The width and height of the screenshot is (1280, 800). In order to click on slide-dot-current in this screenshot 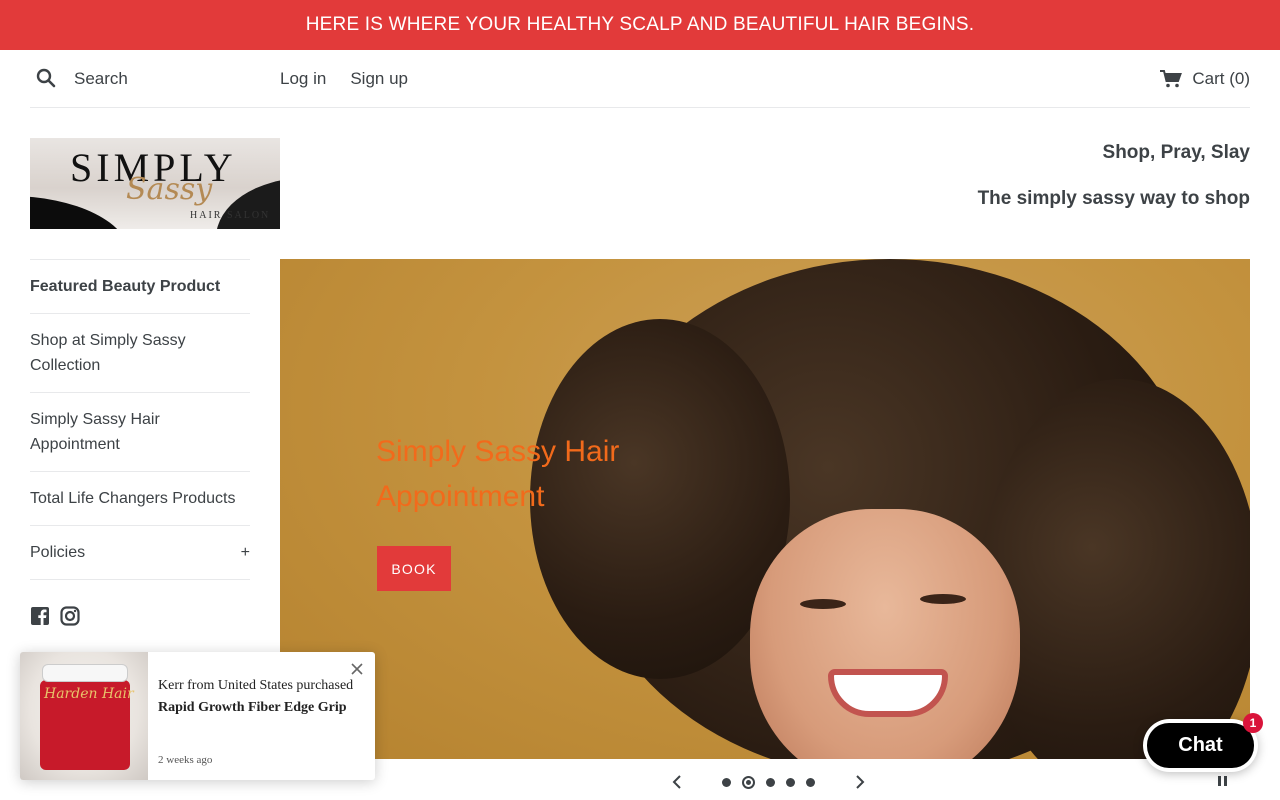, I will do `click(748, 782)`.